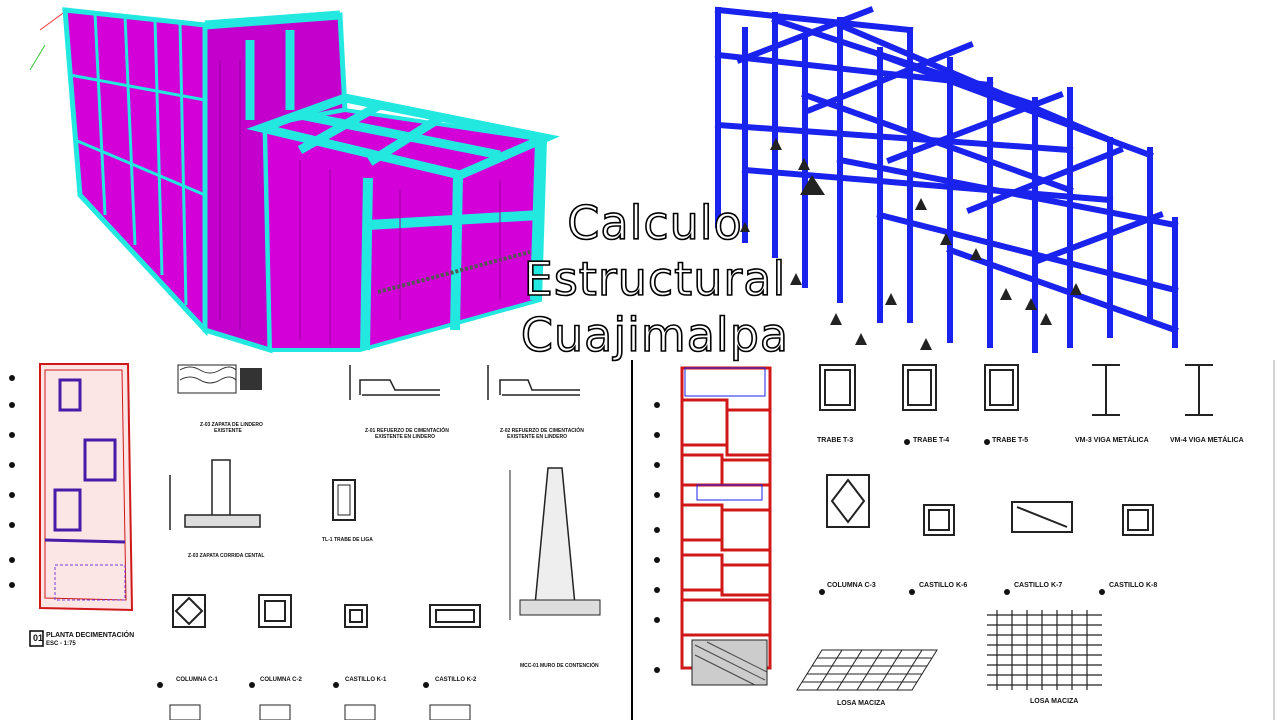 The image size is (1280, 720). I want to click on title-line-3: Cuajimalpa, so click(655, 335).